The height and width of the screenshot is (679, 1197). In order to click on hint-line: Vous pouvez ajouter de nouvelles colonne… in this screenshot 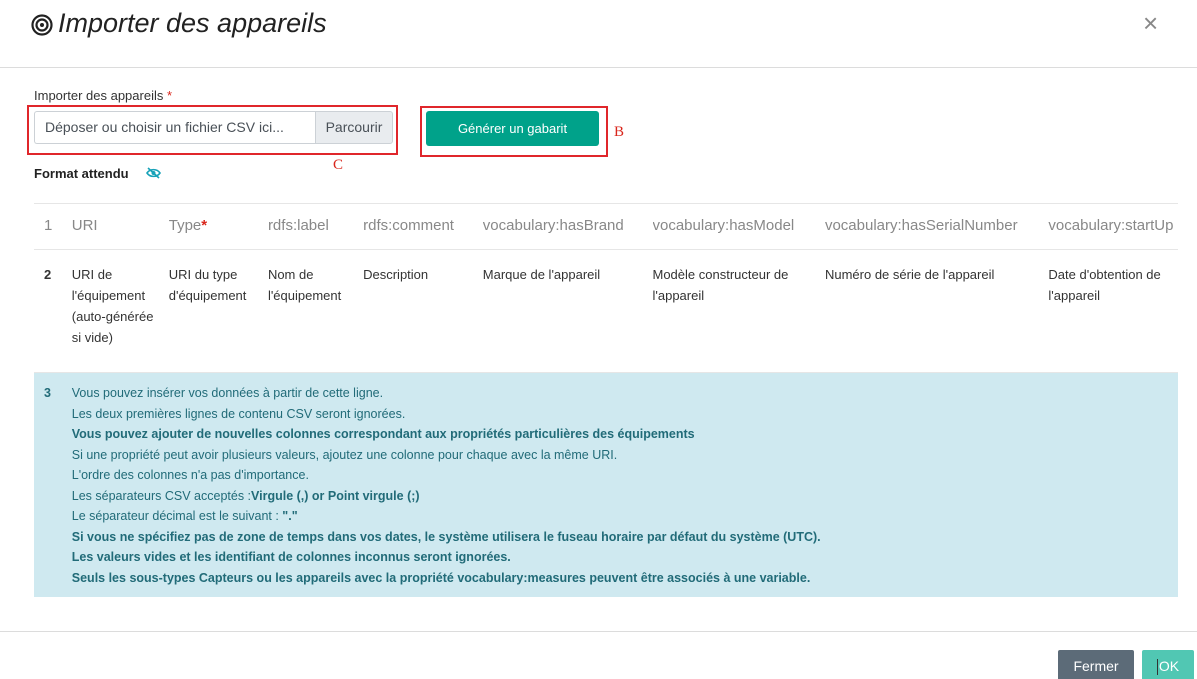, I will do `click(383, 434)`.